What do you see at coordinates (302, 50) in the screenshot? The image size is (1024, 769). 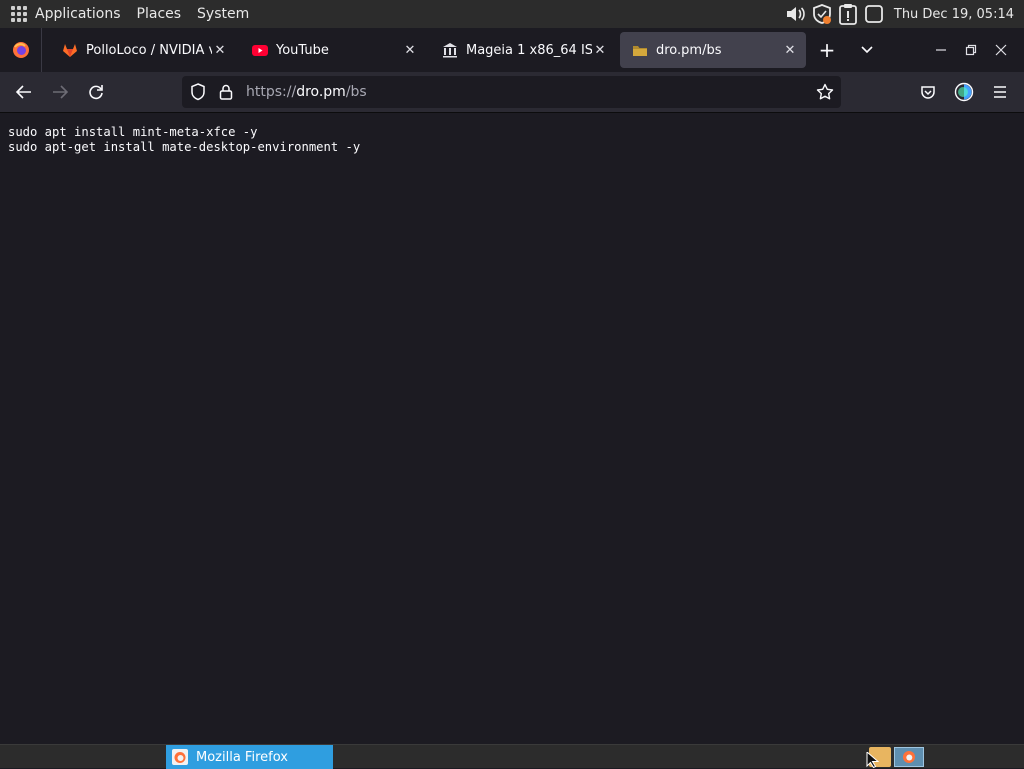 I see `tab-title: YouTube` at bounding box center [302, 50].